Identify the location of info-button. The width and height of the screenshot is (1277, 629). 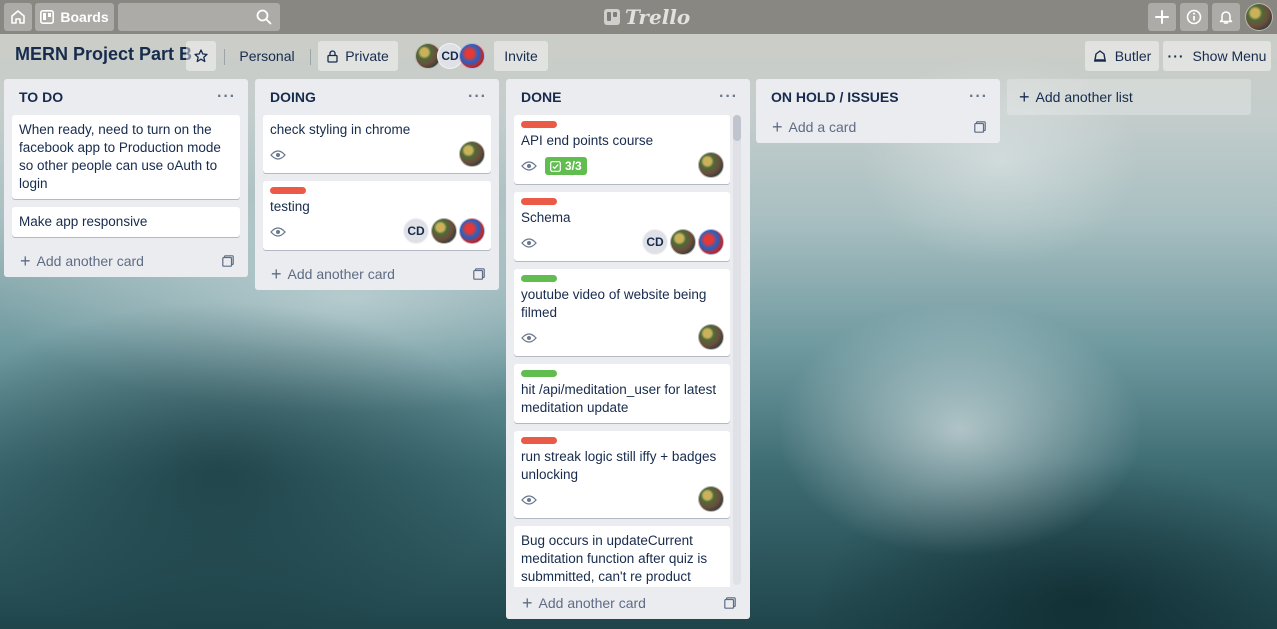
(1194, 17).